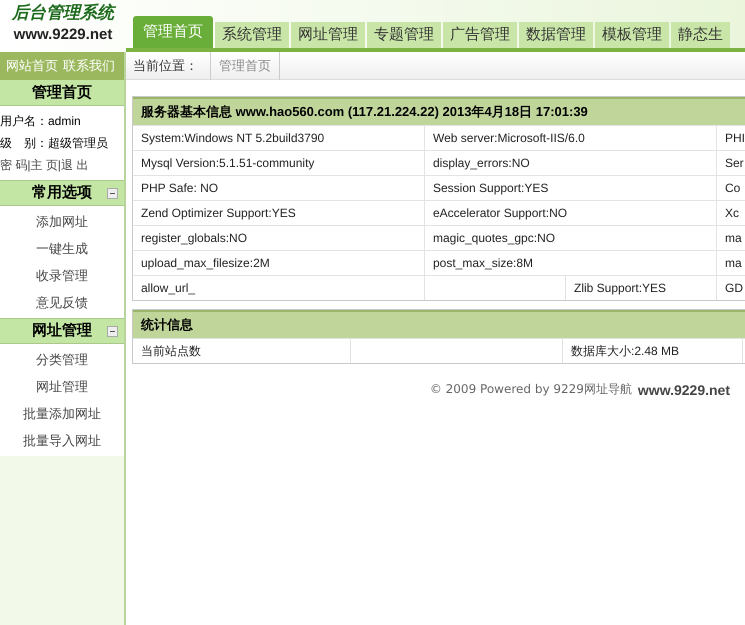 The height and width of the screenshot is (625, 745). Describe the element at coordinates (62, 248) in the screenshot. I see `sidebar-link: 一键生成` at that location.